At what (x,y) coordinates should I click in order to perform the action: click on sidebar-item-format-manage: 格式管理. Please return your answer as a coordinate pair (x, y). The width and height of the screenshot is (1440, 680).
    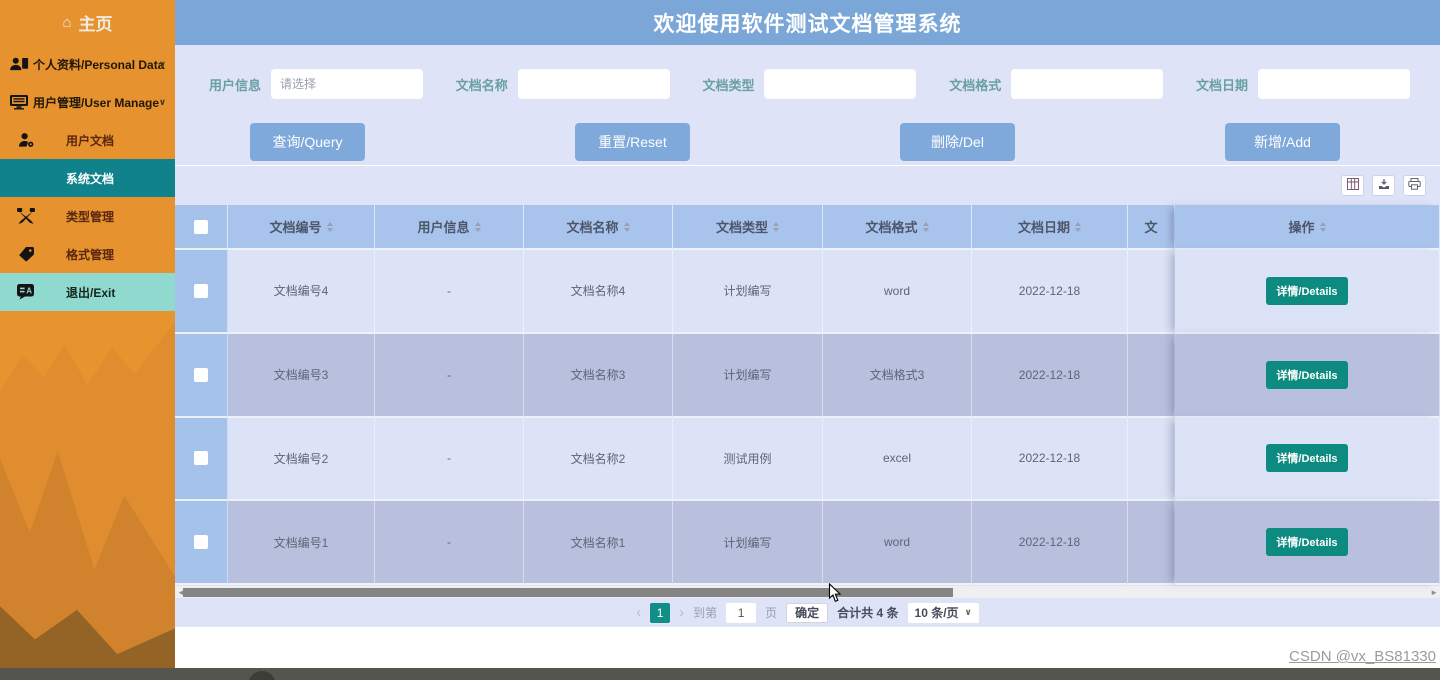
    Looking at the image, I should click on (87, 254).